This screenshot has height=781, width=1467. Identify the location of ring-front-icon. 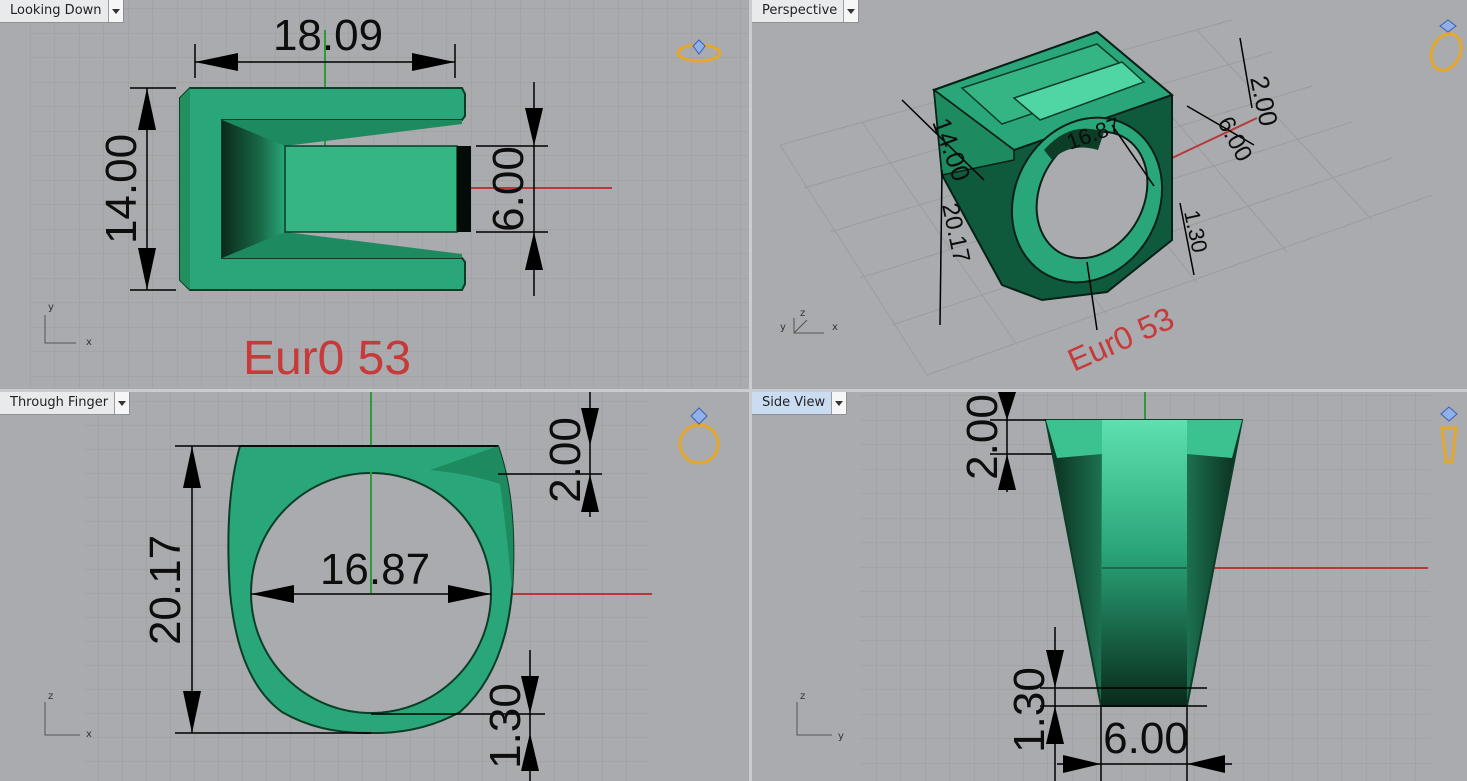
(699, 436).